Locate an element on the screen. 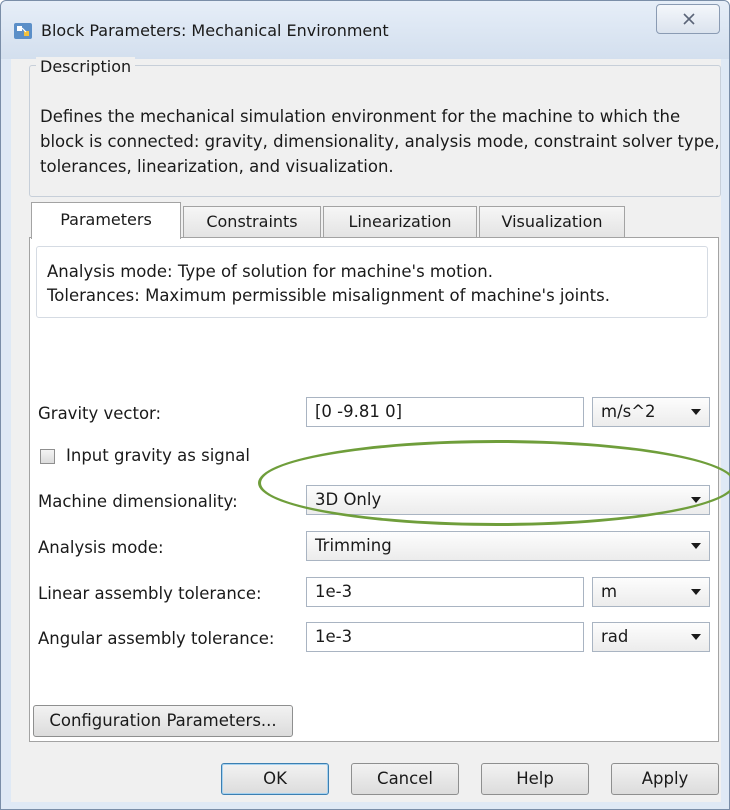 The width and height of the screenshot is (730, 810). description-legend: Description is located at coordinates (86, 66).